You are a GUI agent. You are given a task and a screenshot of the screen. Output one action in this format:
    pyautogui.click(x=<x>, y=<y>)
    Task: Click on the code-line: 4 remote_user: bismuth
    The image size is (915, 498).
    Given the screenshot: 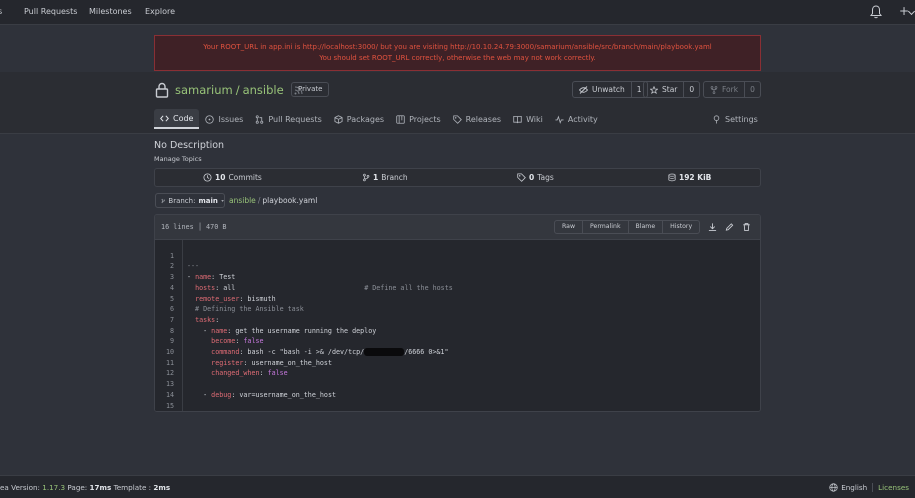 What is the action you would take?
    pyautogui.click(x=457, y=287)
    